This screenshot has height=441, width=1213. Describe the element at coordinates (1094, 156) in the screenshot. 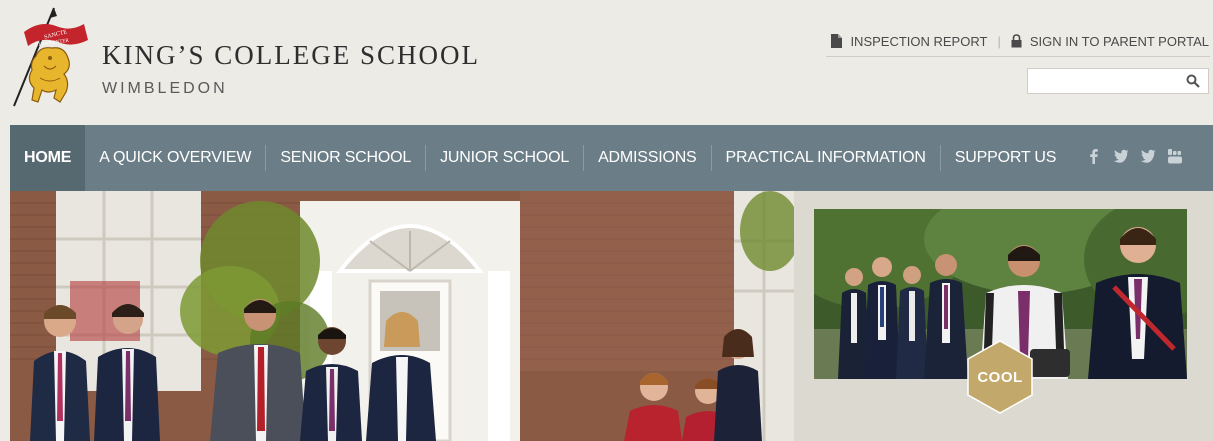

I see `facebook-icon` at that location.